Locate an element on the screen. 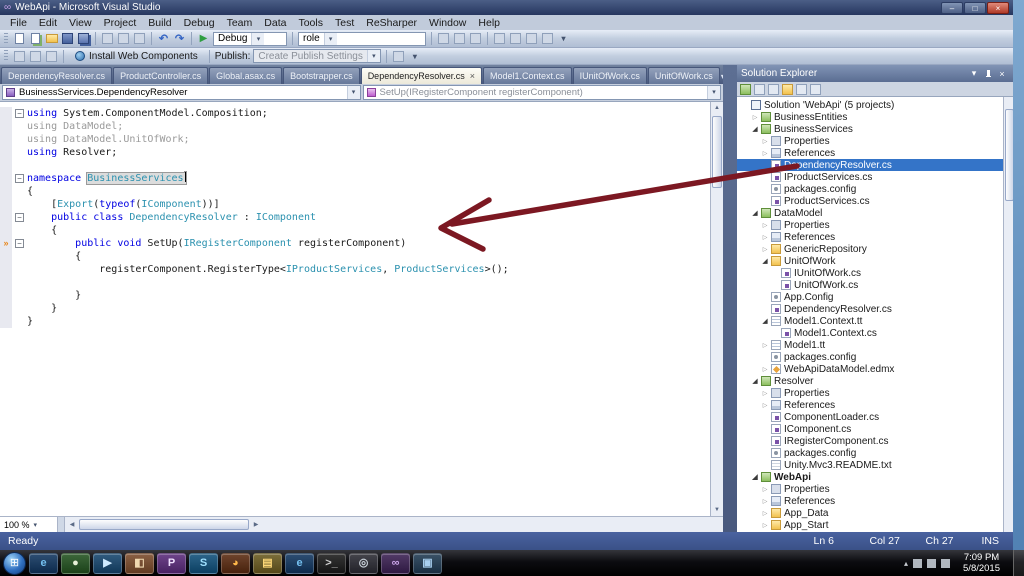 This screenshot has height=576, width=1024. zoom-control: 100 % ▾ is located at coordinates (29, 524).